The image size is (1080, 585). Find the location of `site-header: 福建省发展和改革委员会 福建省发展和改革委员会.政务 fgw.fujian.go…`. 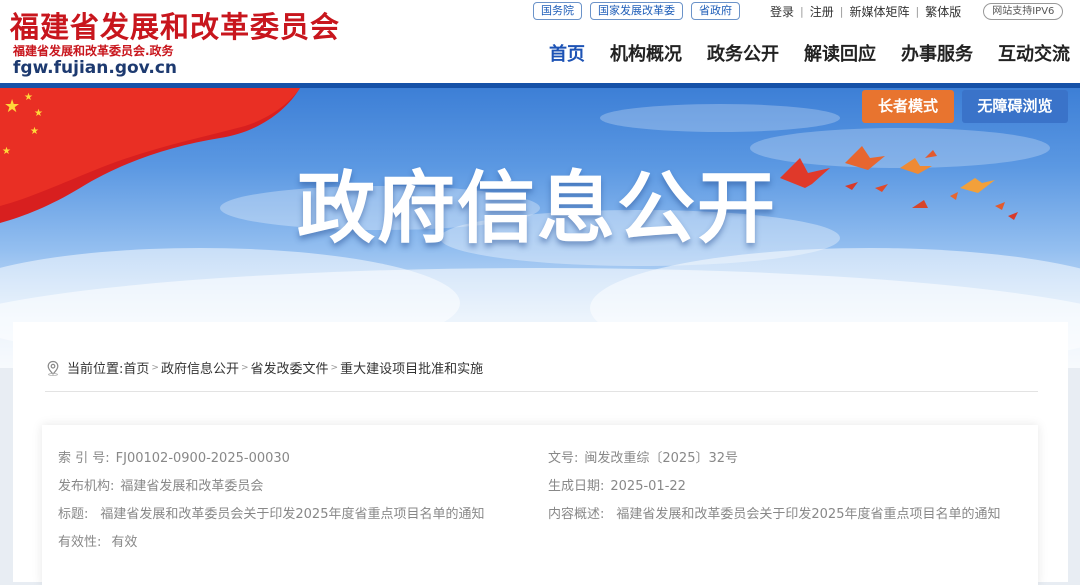

site-header: 福建省发展和改革委员会 福建省发展和改革委员会.政务 fgw.fujian.go… is located at coordinates (540, 41).